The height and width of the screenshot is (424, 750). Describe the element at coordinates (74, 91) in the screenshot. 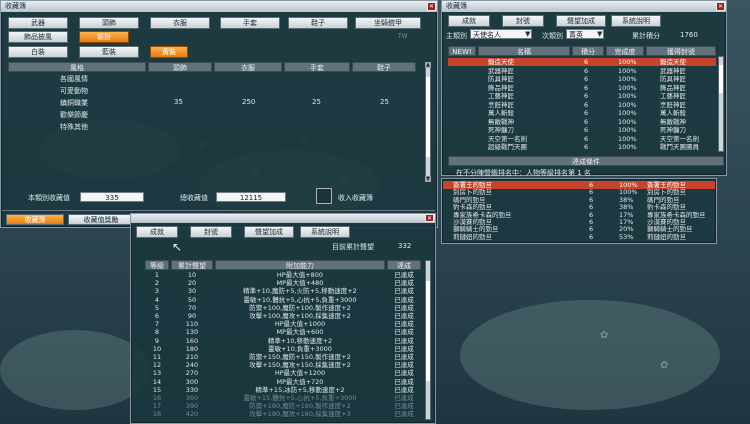

I see `style-item: 可愛動物` at that location.